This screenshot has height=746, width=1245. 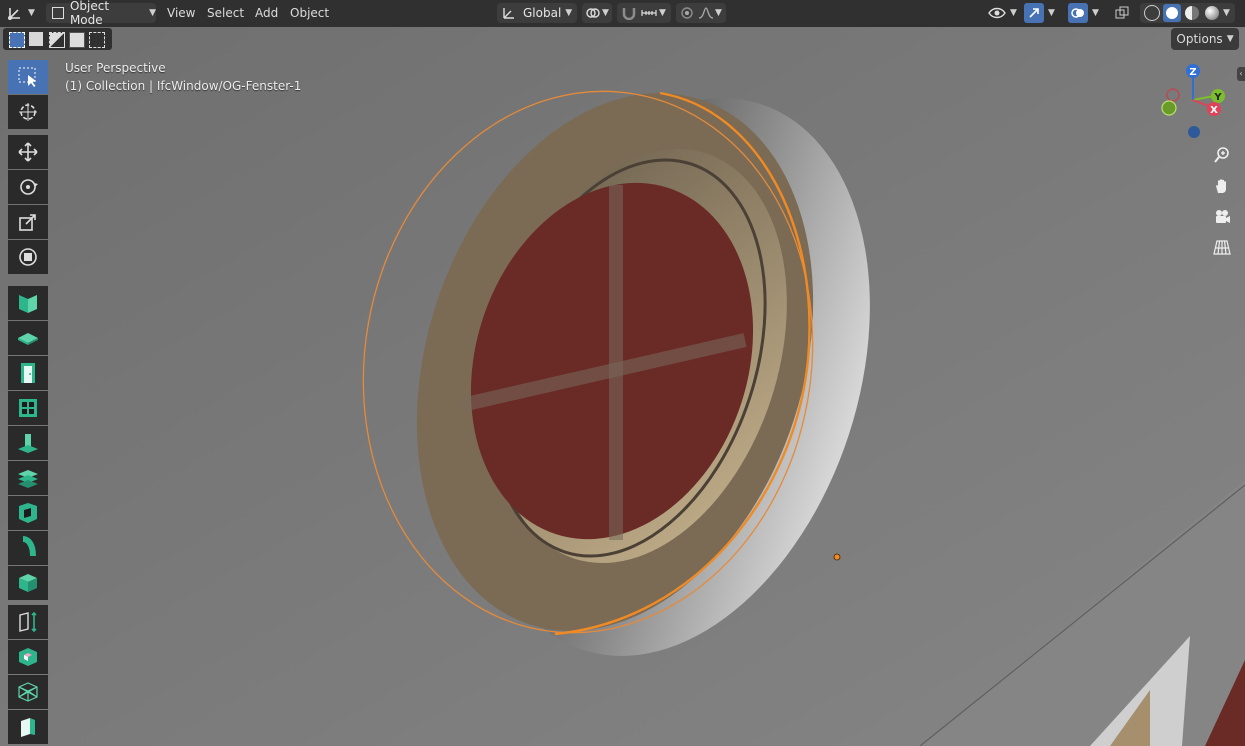 I want to click on structural-icon, so click(x=28, y=692).